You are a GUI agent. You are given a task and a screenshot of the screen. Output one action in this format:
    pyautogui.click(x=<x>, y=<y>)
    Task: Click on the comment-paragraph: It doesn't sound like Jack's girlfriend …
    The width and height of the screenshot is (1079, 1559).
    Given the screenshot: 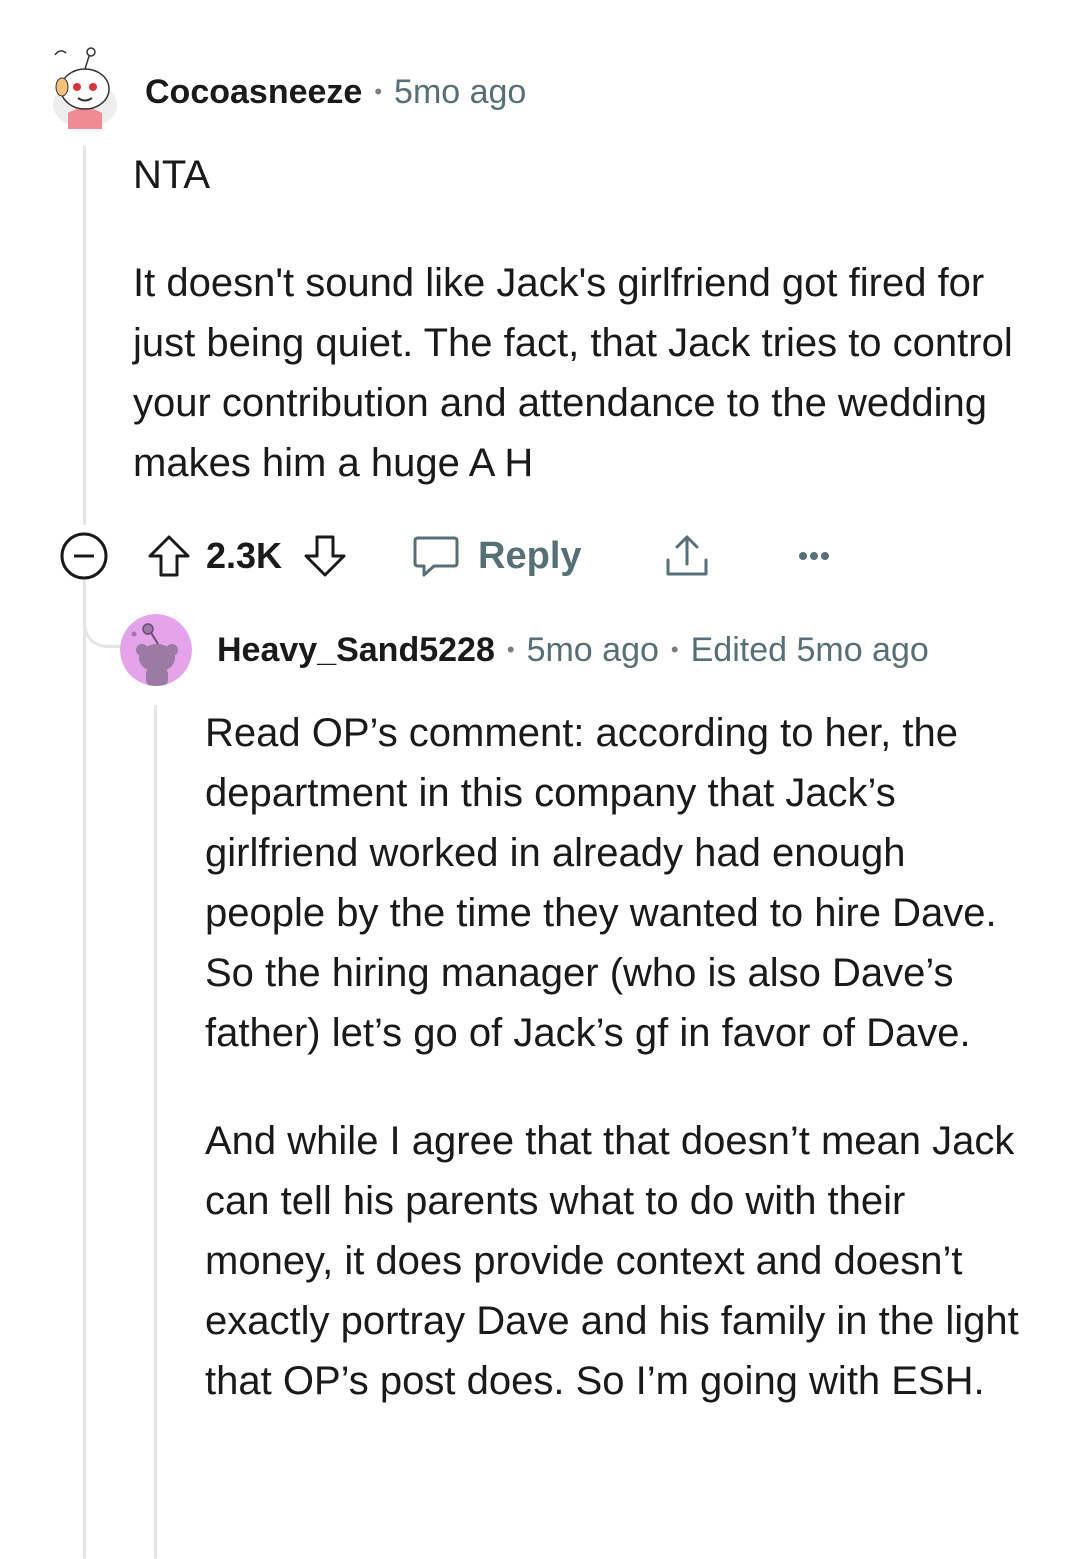 What is the action you would take?
    pyautogui.click(x=573, y=373)
    